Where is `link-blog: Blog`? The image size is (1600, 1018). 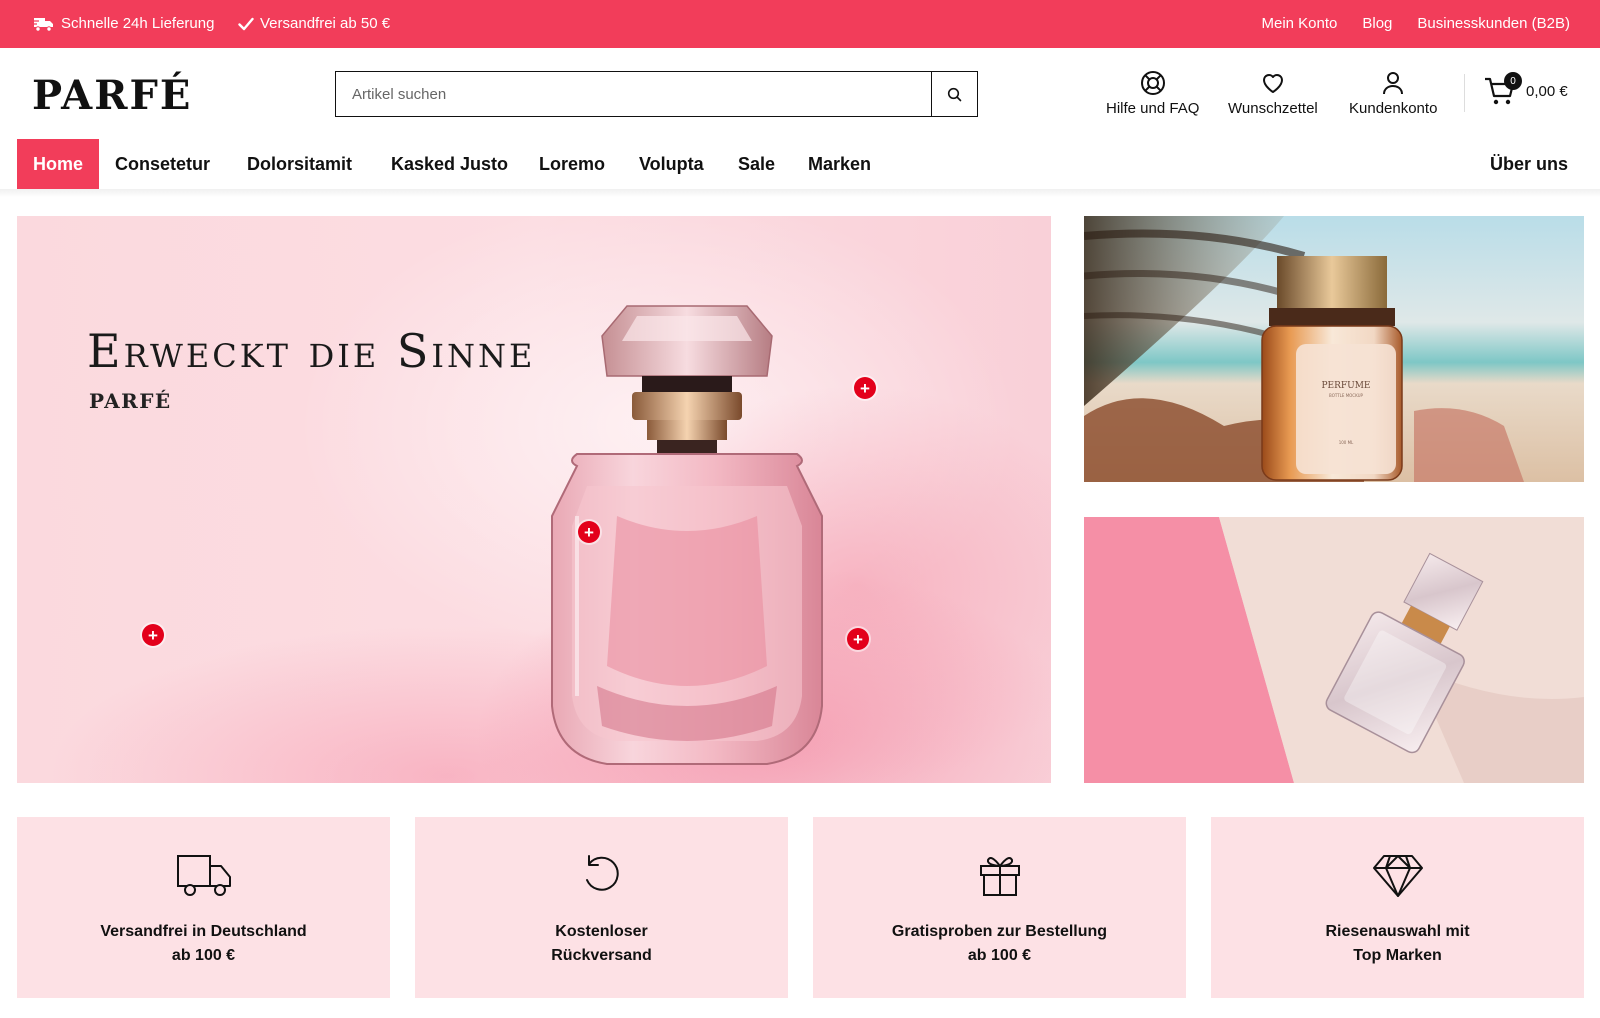 link-blog: Blog is located at coordinates (1377, 23).